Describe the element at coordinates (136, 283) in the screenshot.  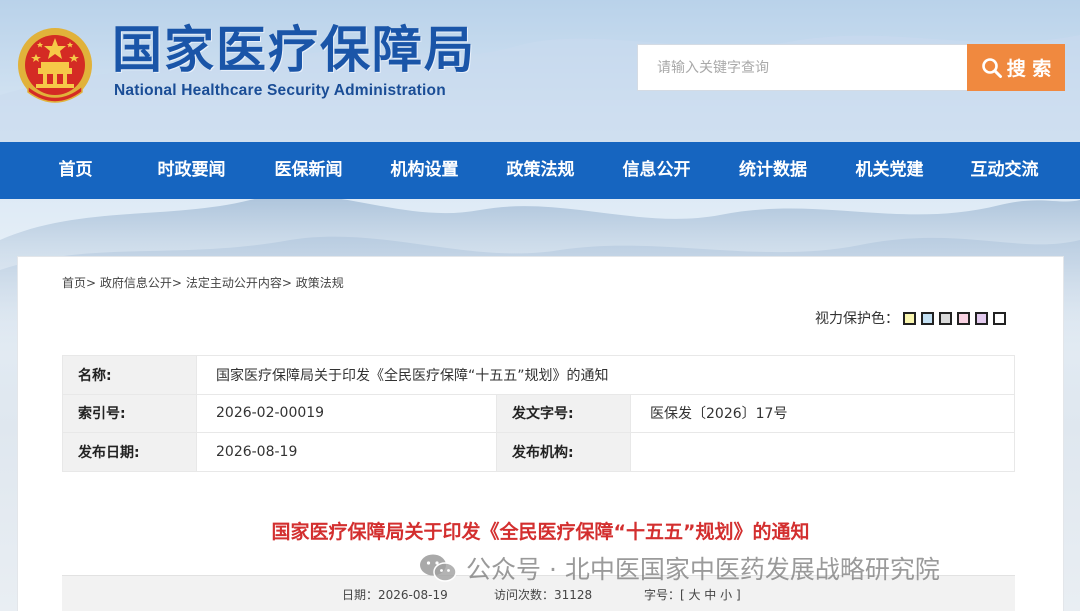
I see `breadcrumb-item: 政府信息公开` at that location.